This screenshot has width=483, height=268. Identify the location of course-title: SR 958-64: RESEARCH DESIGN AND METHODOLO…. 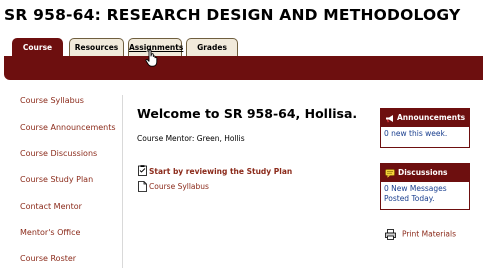
(232, 15).